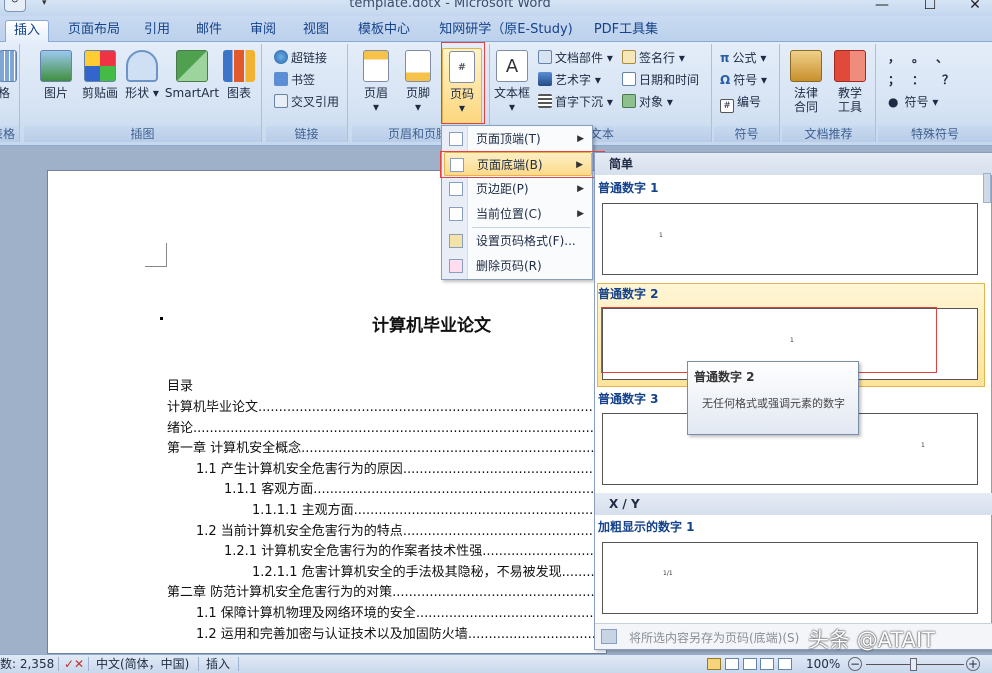 This screenshot has width=992, height=673. Describe the element at coordinates (545, 101) in the screenshot. I see `dropcap-icon` at that location.